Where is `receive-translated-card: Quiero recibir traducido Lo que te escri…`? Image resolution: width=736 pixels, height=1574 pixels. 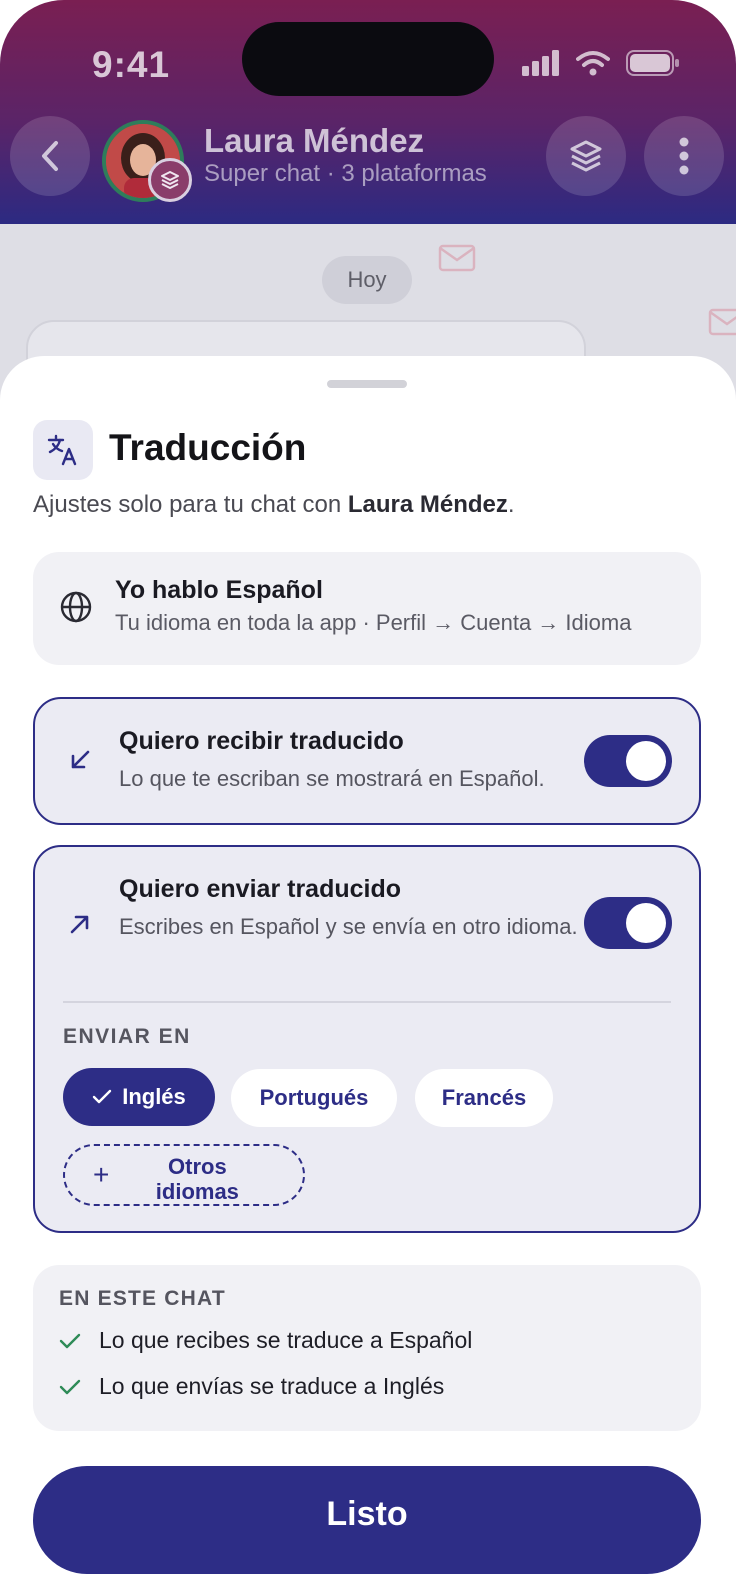 receive-translated-card: Quiero recibir traducido Lo que te escri… is located at coordinates (367, 761).